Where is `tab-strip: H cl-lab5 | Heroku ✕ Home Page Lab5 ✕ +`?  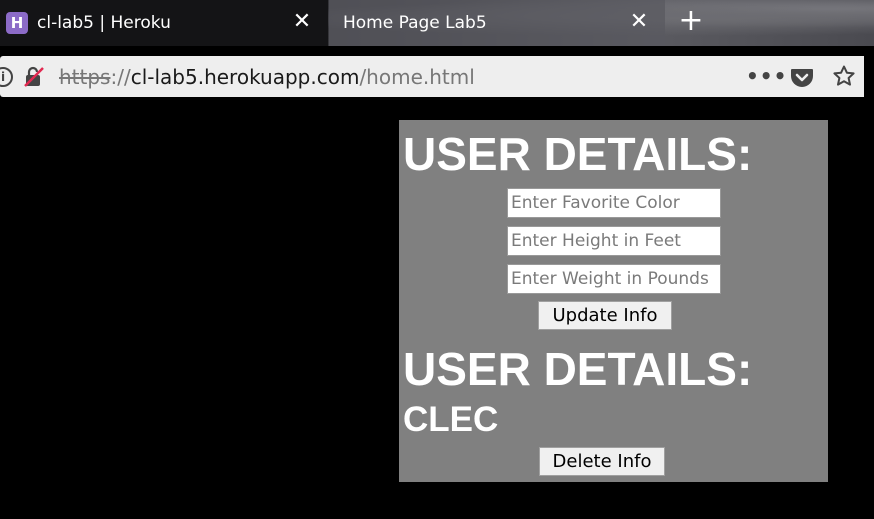
tab-strip: H cl-lab5 | Heroku ✕ Home Page Lab5 ✕ + is located at coordinates (437, 23).